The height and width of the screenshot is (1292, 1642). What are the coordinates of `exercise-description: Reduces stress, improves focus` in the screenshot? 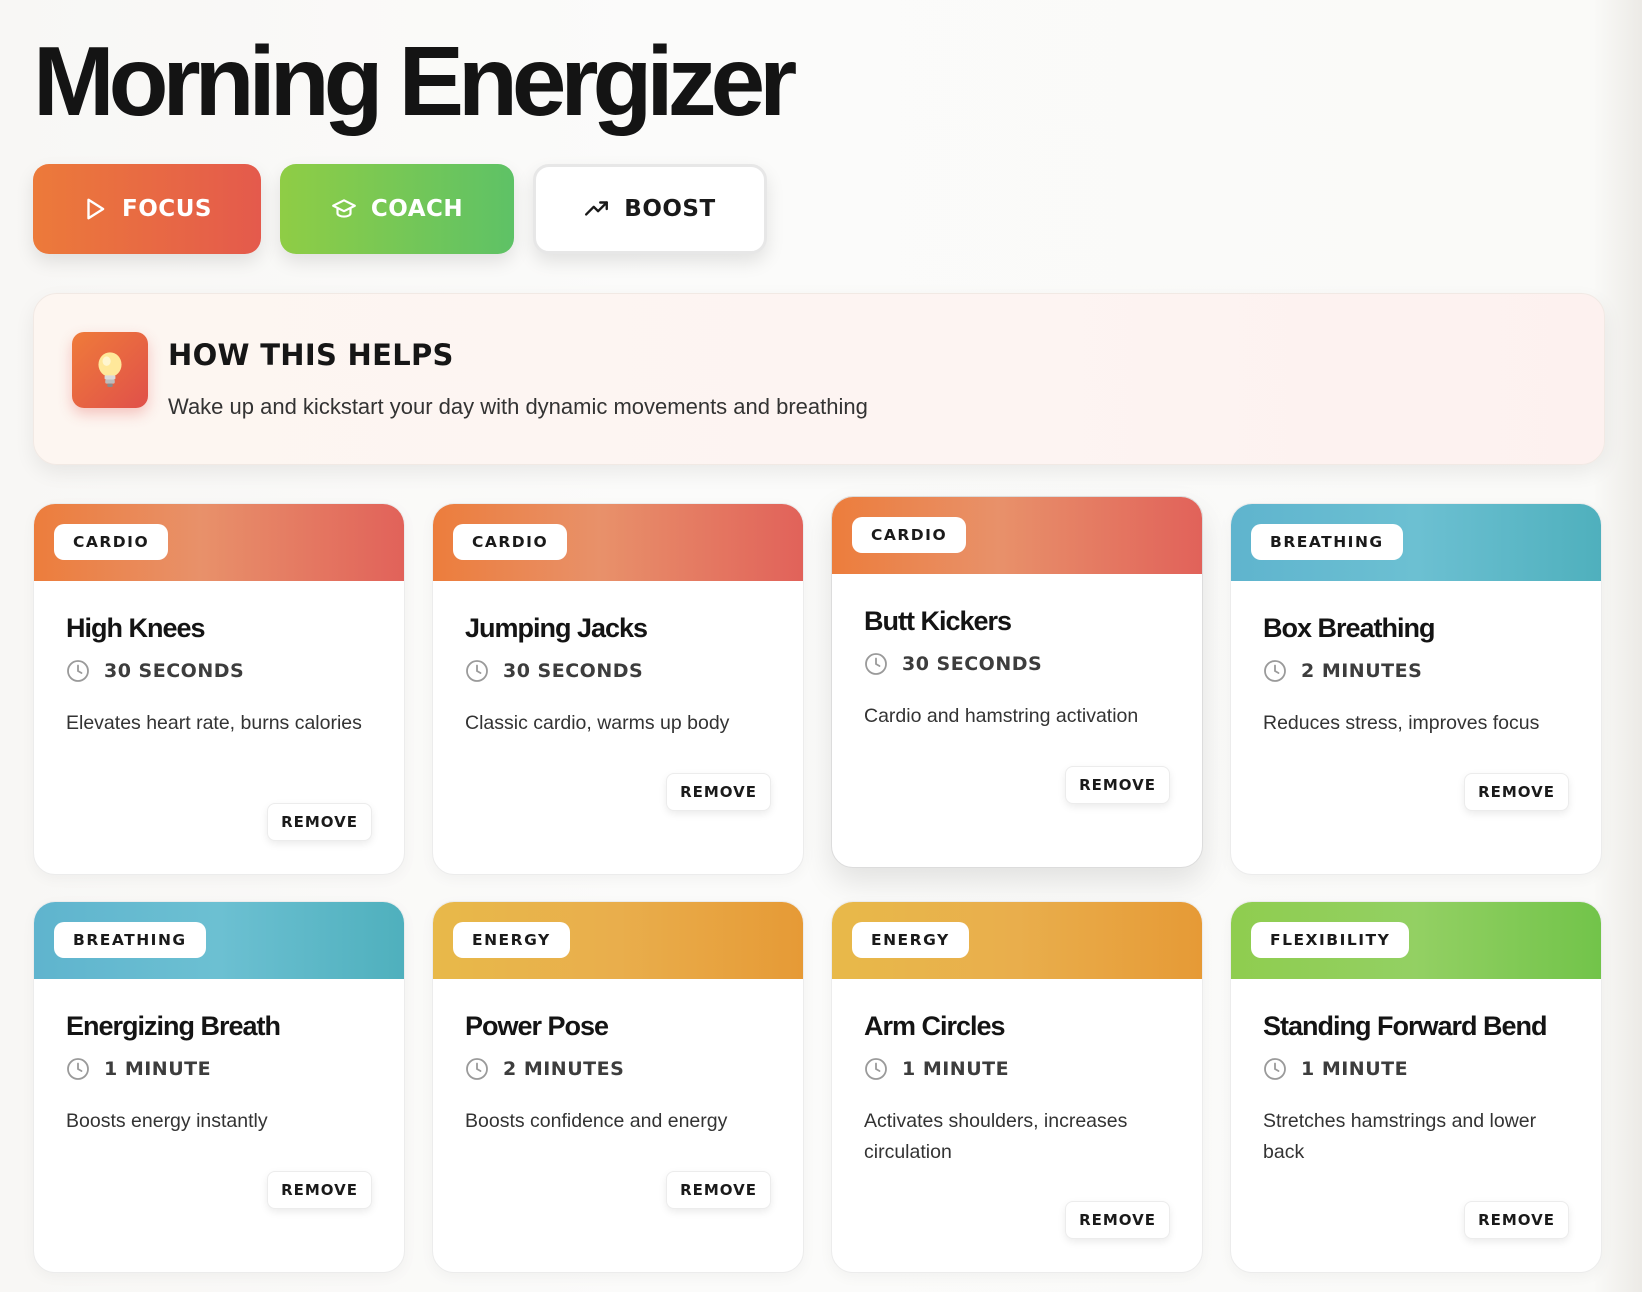 It's located at (1401, 723).